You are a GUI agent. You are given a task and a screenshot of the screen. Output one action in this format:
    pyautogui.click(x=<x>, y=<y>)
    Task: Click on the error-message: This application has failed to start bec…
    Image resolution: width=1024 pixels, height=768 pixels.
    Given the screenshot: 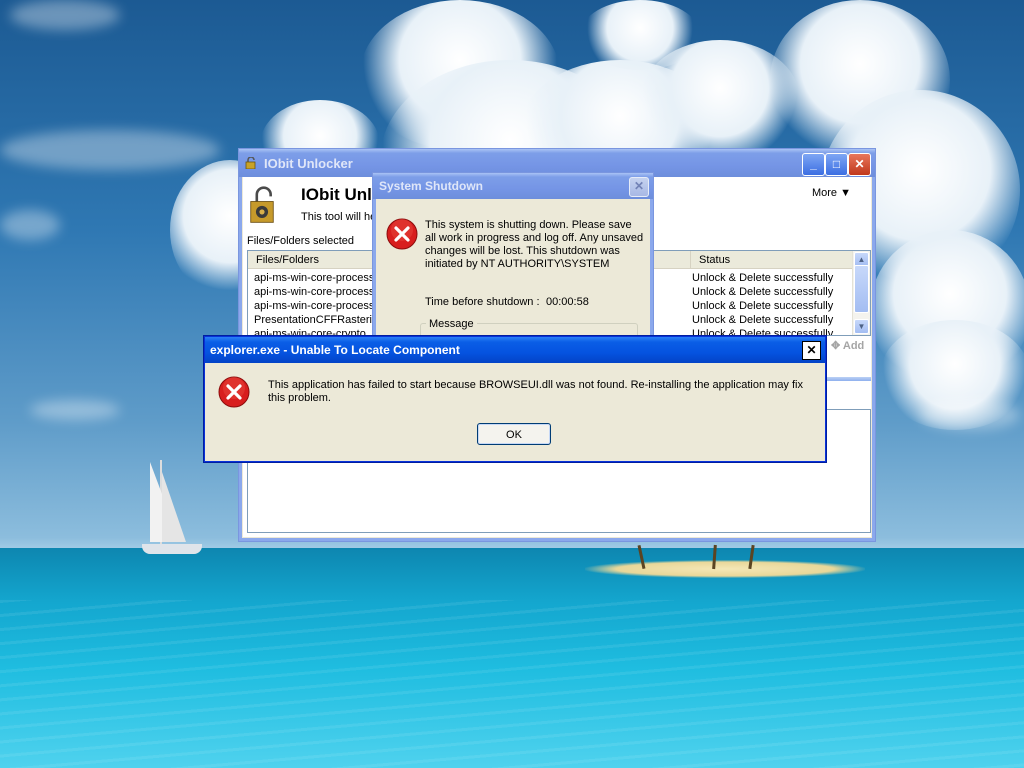 What is the action you would take?
    pyautogui.click(x=535, y=391)
    